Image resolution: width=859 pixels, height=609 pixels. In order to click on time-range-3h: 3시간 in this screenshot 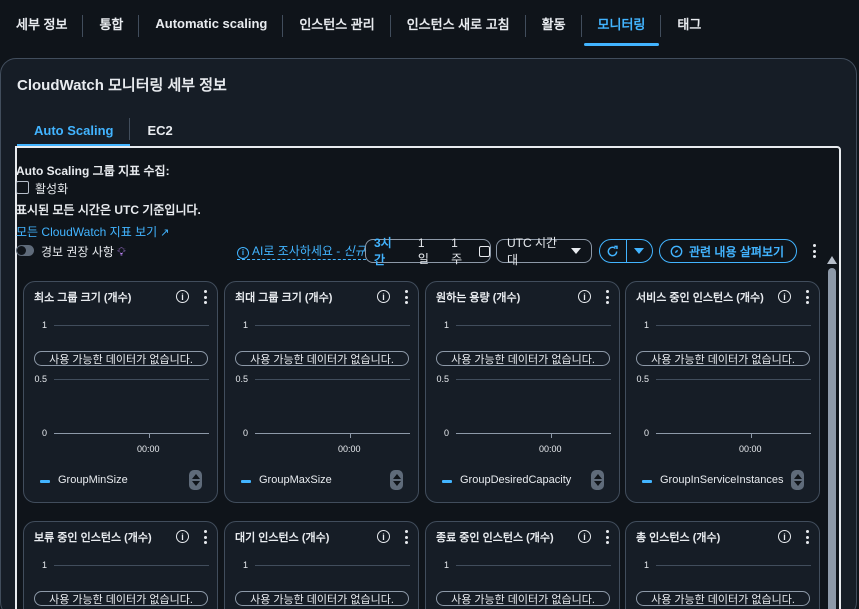, I will do `click(388, 251)`.